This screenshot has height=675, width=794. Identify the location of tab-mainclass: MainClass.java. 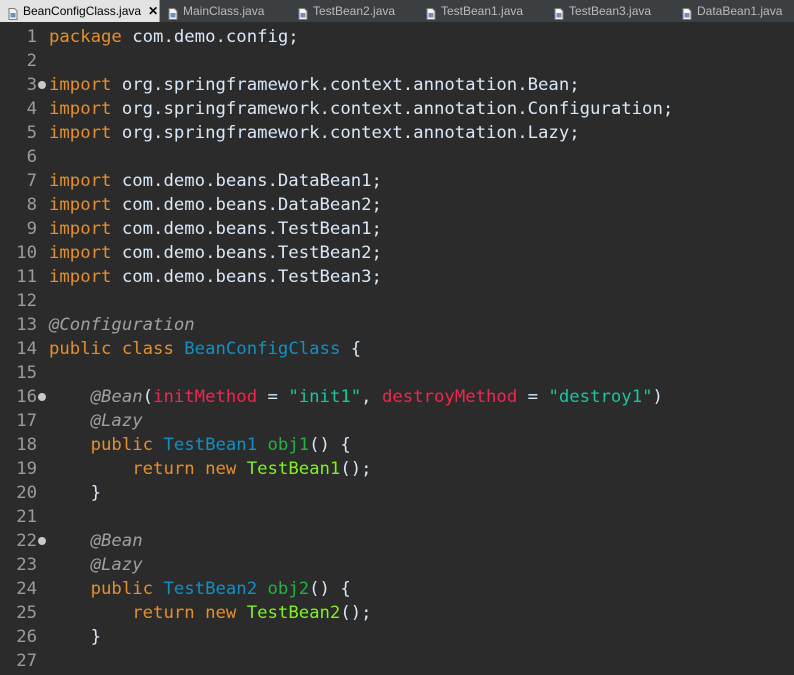
(216, 11).